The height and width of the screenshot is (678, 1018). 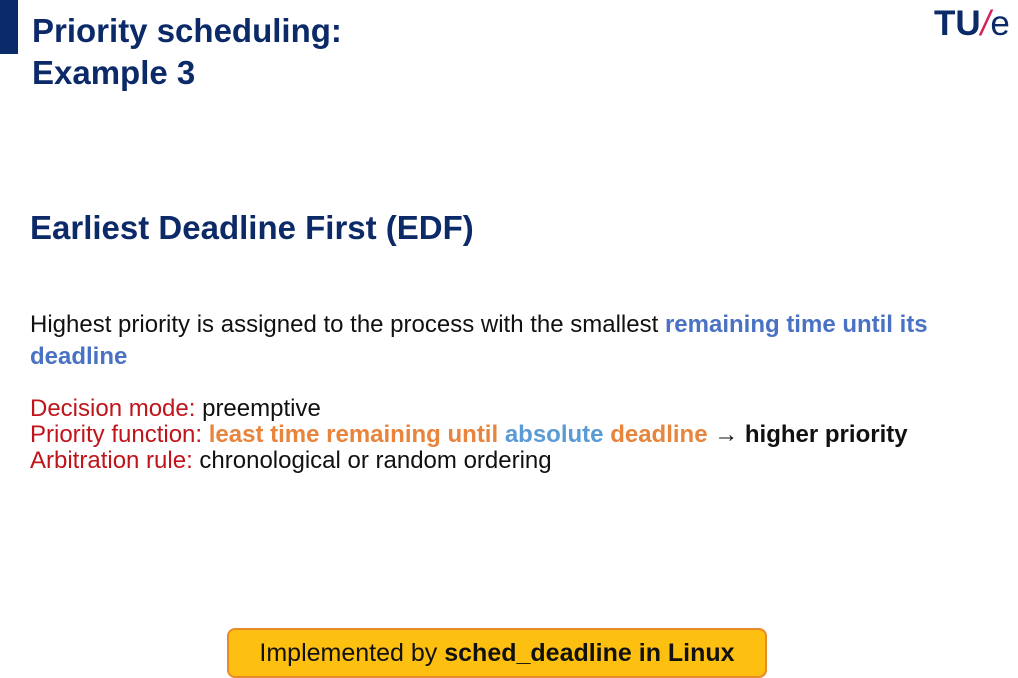 I want to click on title-line-2: Example 3, so click(x=114, y=72).